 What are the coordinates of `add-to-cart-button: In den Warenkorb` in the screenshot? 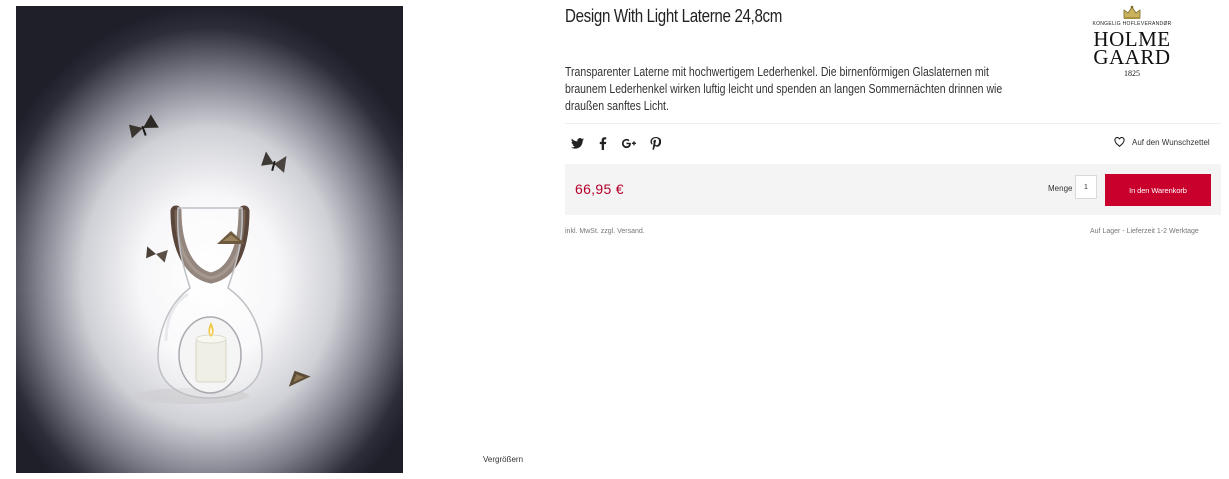 It's located at (1158, 190).